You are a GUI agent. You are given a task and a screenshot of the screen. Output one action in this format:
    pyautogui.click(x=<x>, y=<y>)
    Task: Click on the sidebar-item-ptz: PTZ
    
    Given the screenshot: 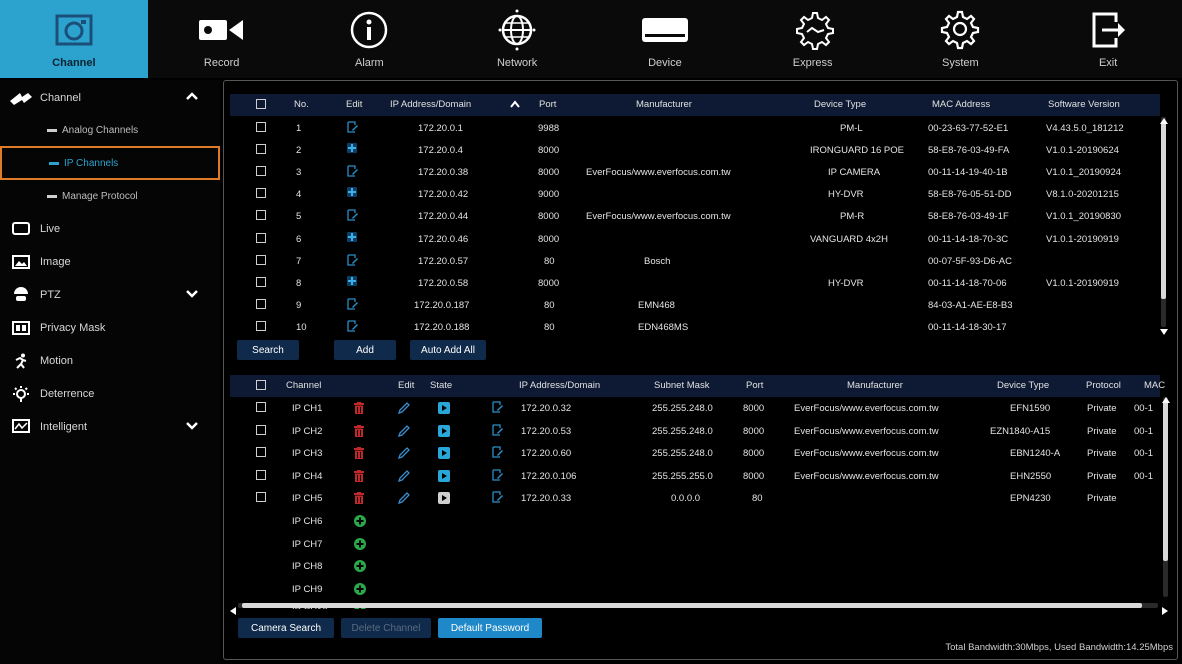 What is the action you would take?
    pyautogui.click(x=110, y=295)
    